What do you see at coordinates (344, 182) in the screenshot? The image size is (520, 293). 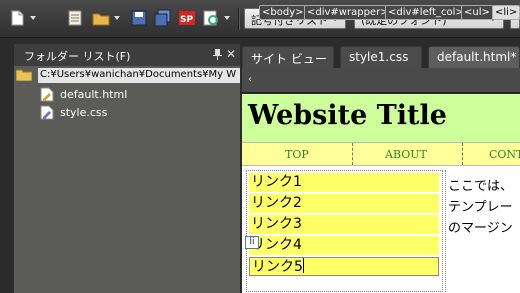 I see `list-item: リンク1` at bounding box center [344, 182].